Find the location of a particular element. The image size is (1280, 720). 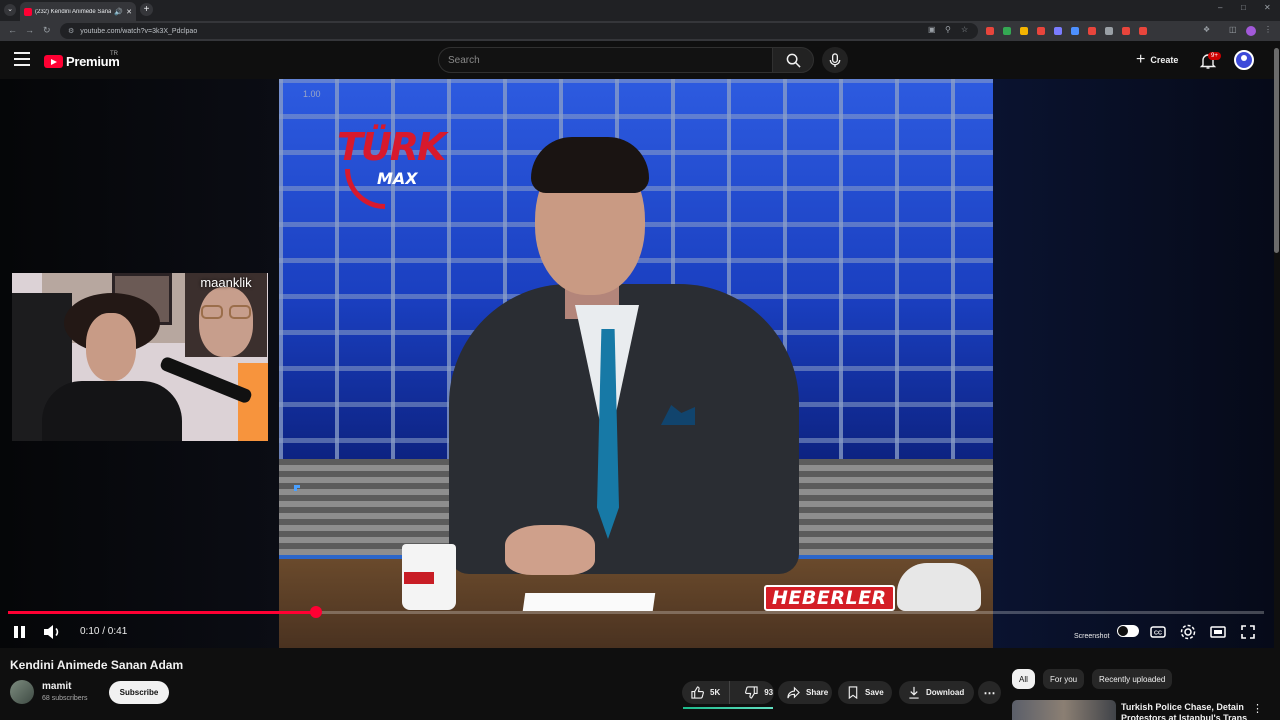

playback-speed-label: 1.00 is located at coordinates (312, 94).